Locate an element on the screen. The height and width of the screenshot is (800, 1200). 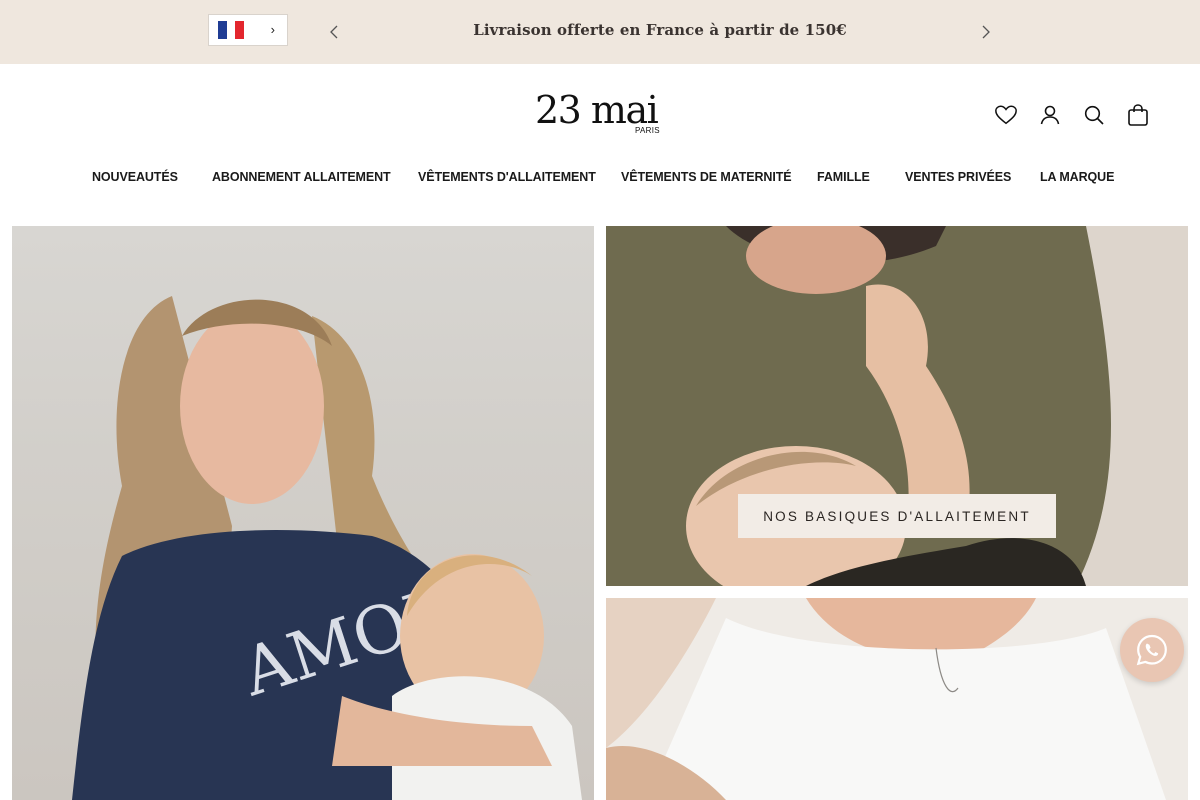
language-selector: › is located at coordinates (248, 30).